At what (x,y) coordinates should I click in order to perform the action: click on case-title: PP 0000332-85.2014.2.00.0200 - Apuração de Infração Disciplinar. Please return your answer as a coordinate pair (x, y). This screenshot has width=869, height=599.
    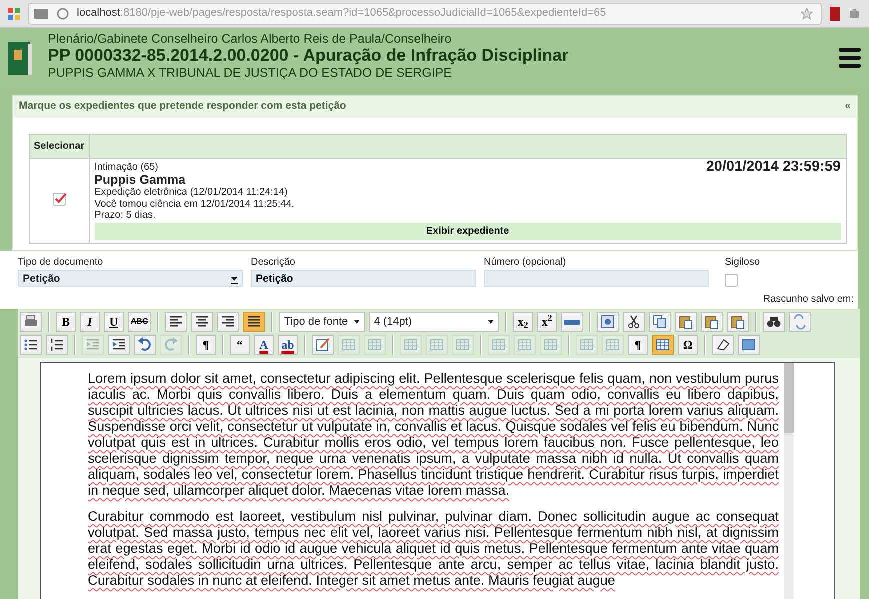
    Looking at the image, I should click on (309, 56).